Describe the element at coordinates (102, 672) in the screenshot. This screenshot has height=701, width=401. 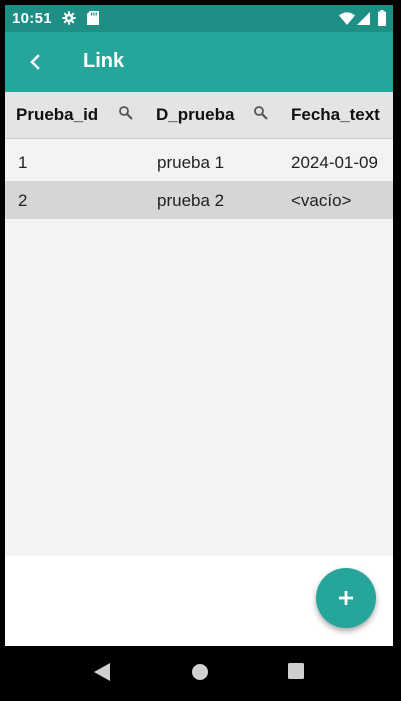
I see `back-triangle-icon` at that location.